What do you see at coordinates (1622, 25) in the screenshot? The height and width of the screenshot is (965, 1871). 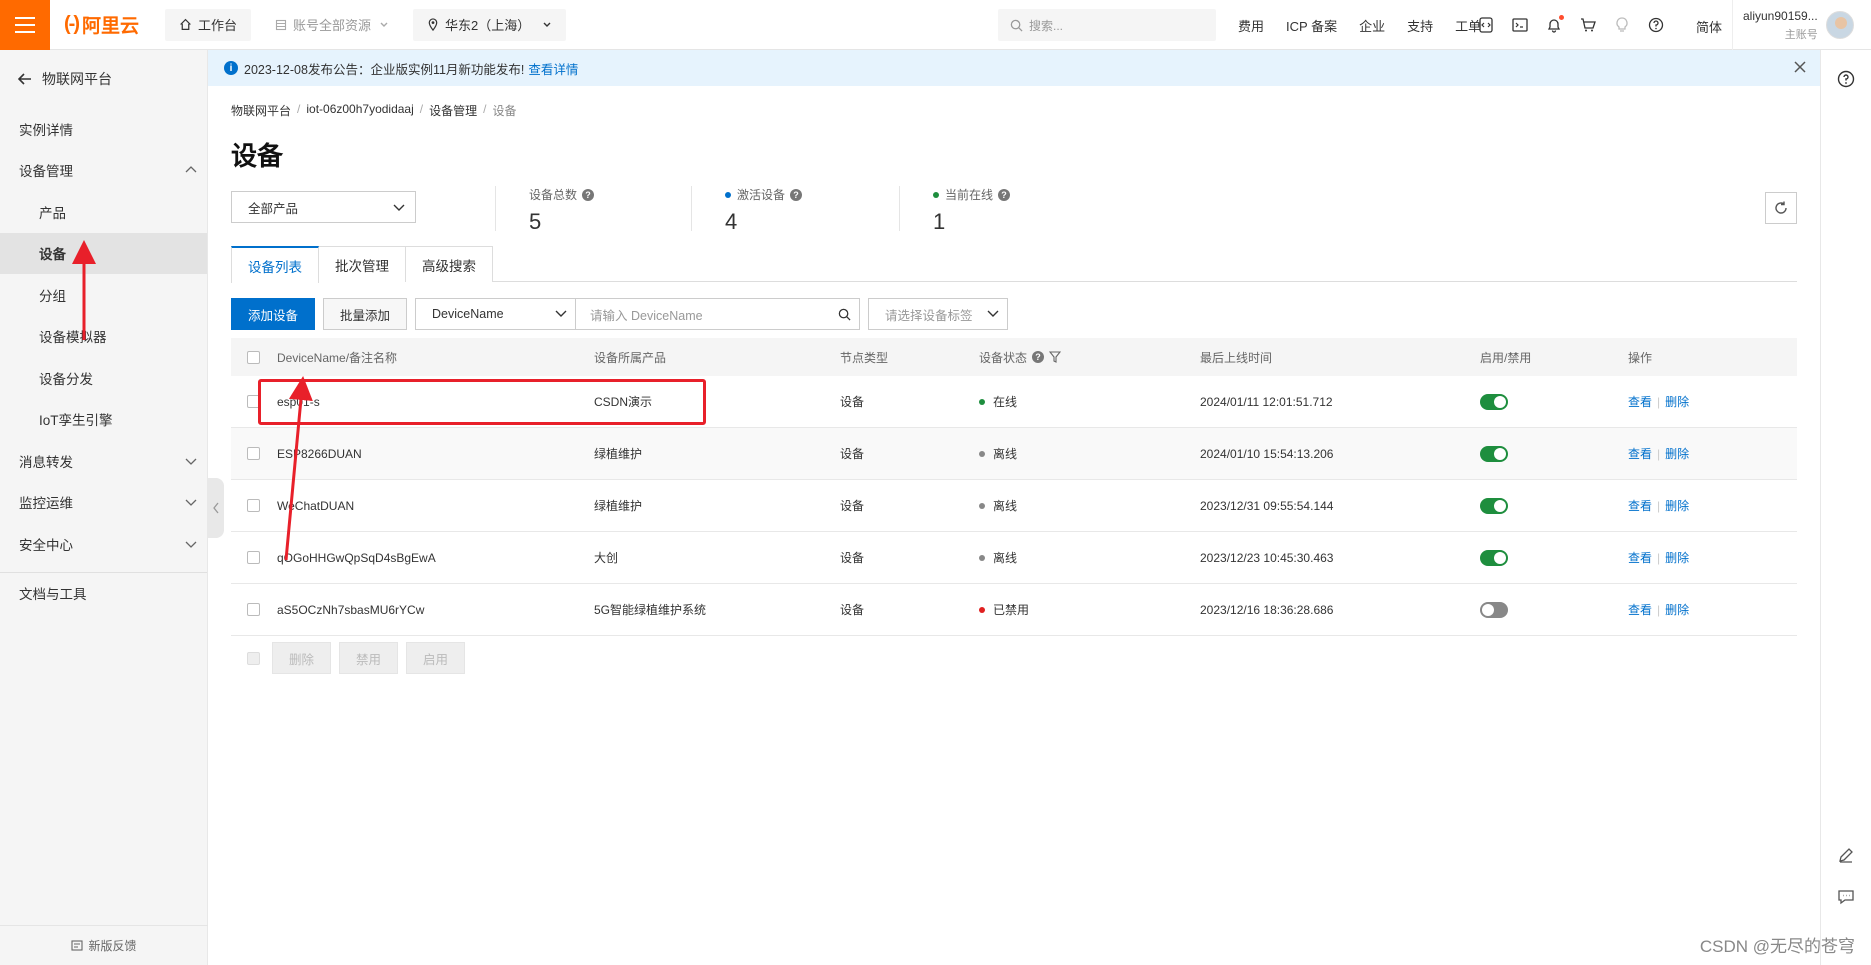 I see `lightbulb-icon` at bounding box center [1622, 25].